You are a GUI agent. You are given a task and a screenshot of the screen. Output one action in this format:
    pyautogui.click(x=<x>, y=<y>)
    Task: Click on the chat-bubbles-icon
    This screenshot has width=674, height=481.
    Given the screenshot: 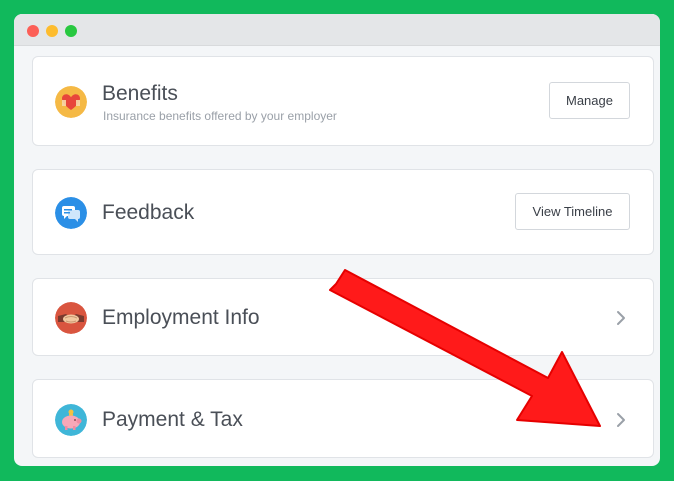 What is the action you would take?
    pyautogui.click(x=71, y=213)
    